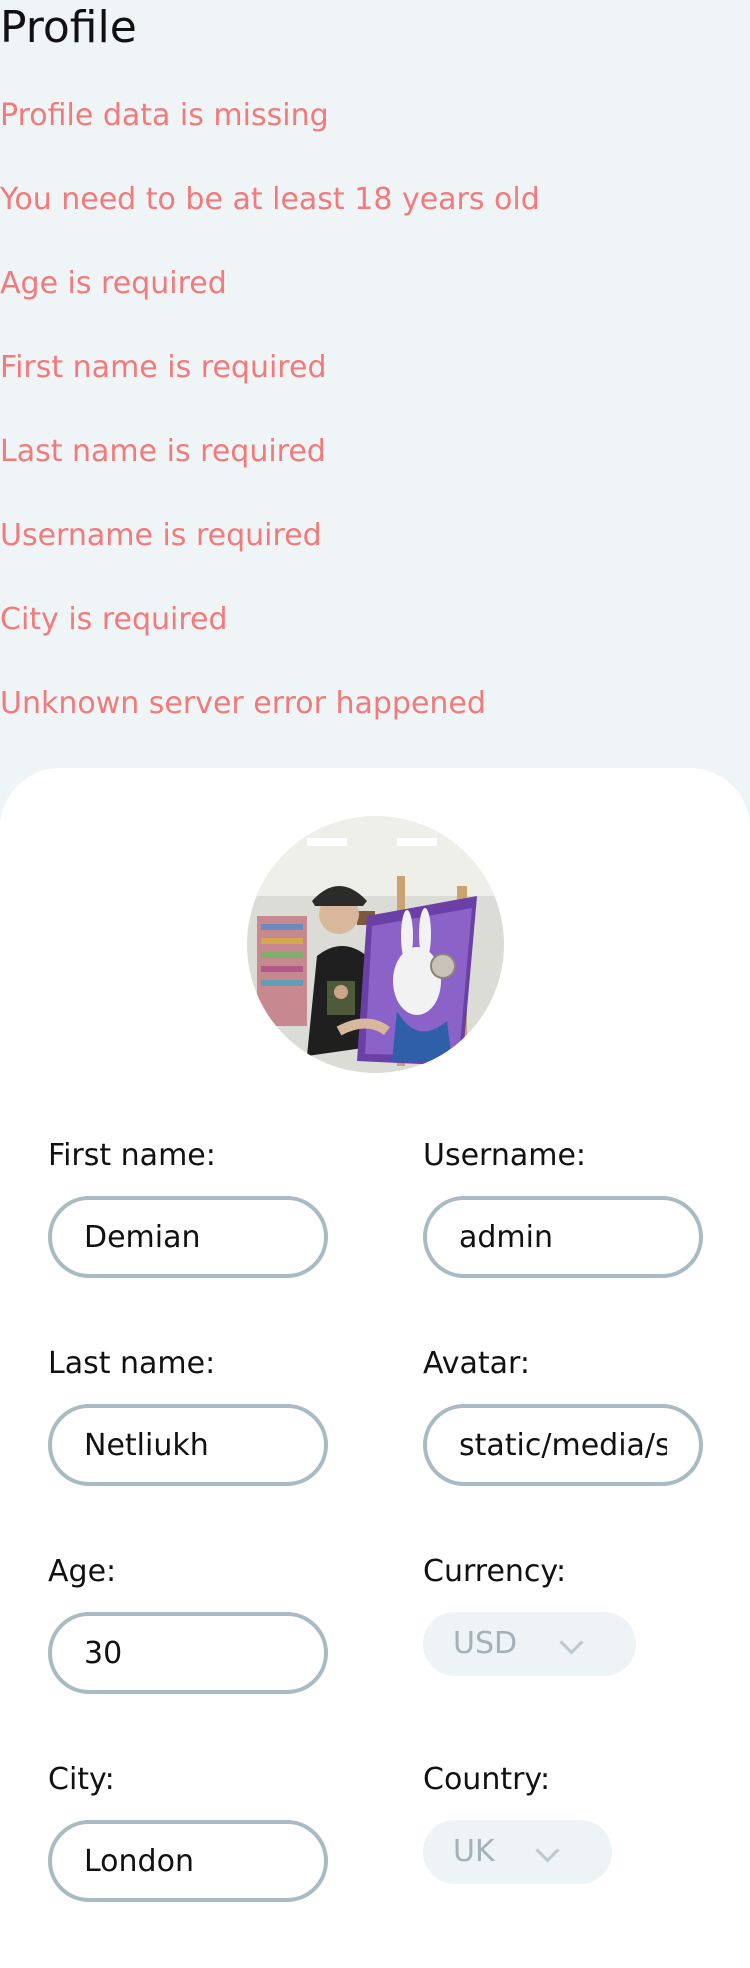 This screenshot has height=1968, width=750. Describe the element at coordinates (529, 1644) in the screenshot. I see `currency-select: USD` at that location.